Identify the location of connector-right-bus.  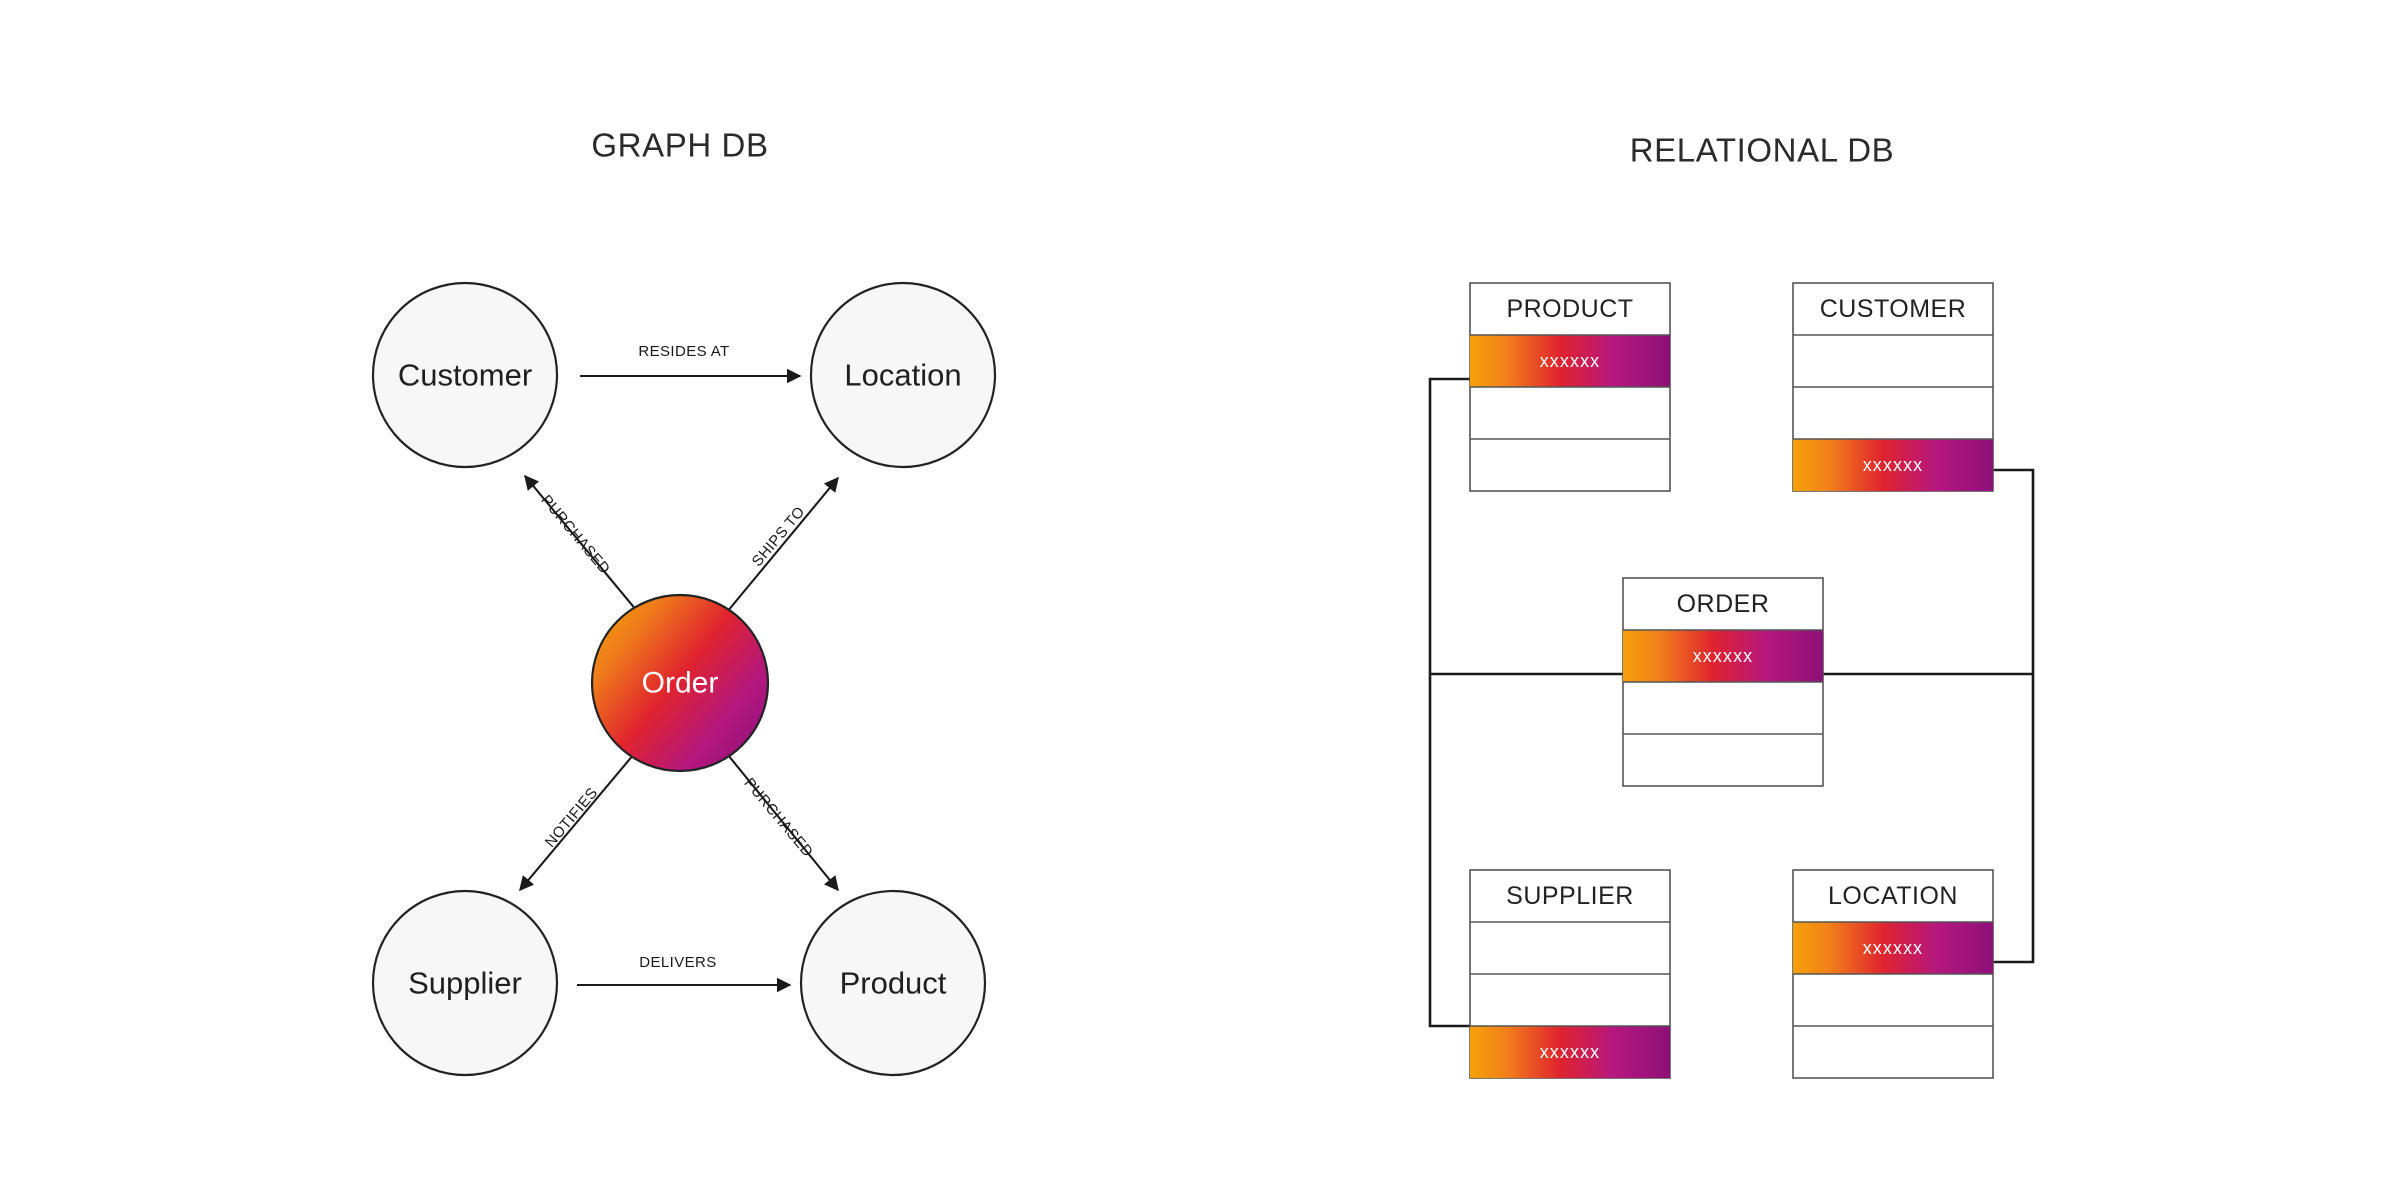
(2014, 716).